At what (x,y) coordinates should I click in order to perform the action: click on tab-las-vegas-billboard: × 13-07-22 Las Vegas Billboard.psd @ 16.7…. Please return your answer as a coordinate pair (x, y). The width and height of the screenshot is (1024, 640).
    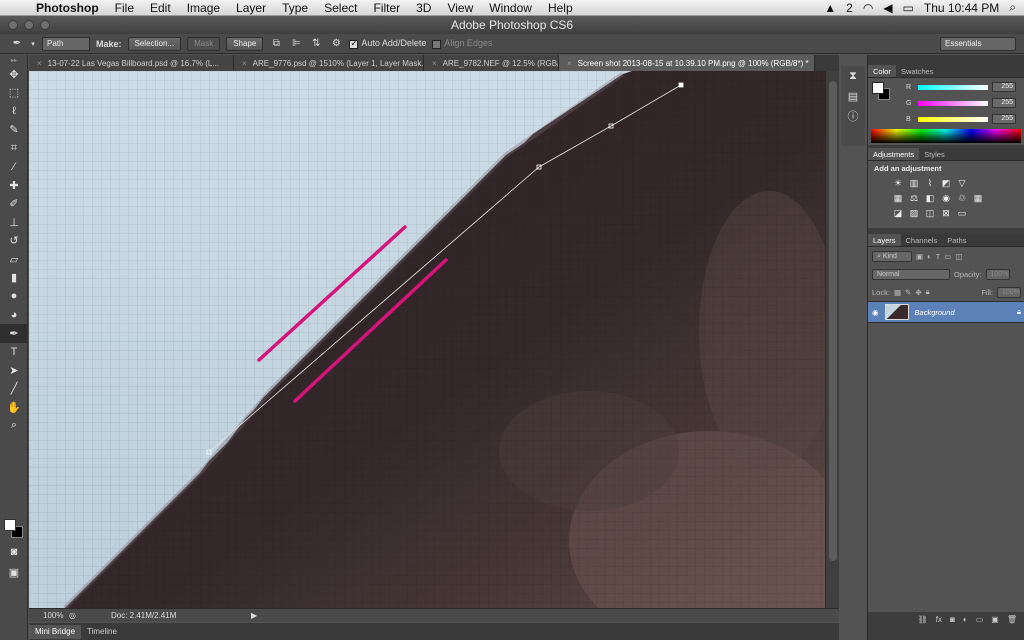
    Looking at the image, I should click on (131, 63).